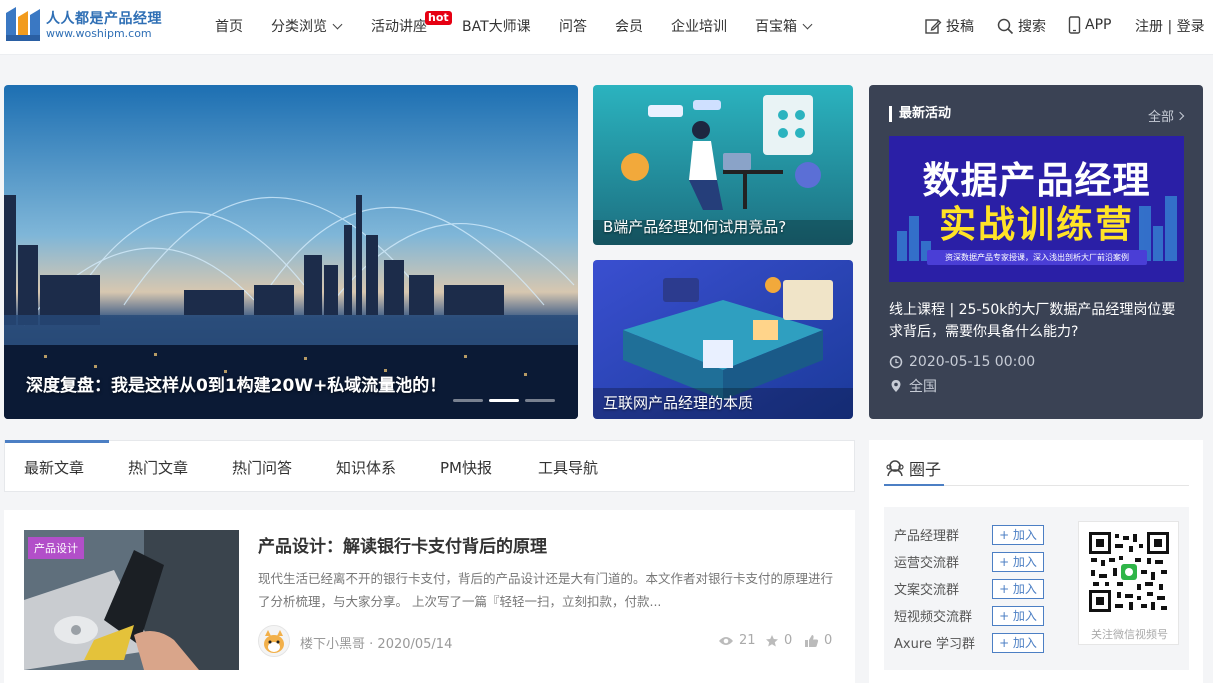  Describe the element at coordinates (812, 640) in the screenshot. I see `thumbs-up-icon` at that location.